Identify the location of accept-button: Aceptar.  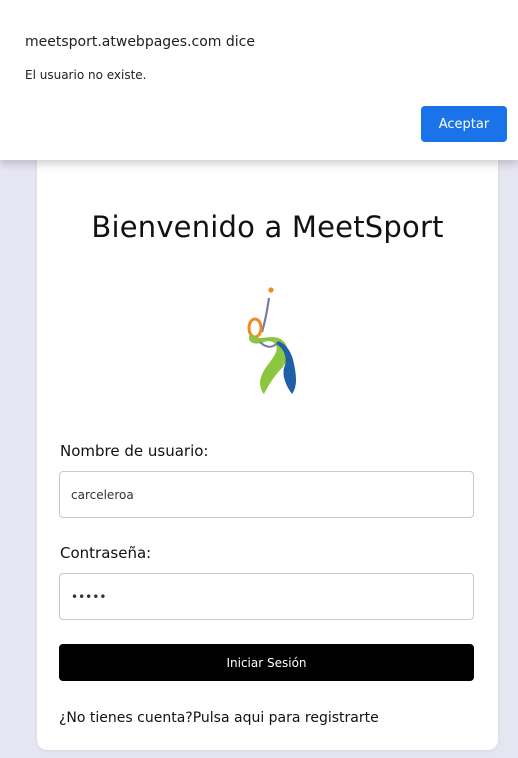
(464, 124).